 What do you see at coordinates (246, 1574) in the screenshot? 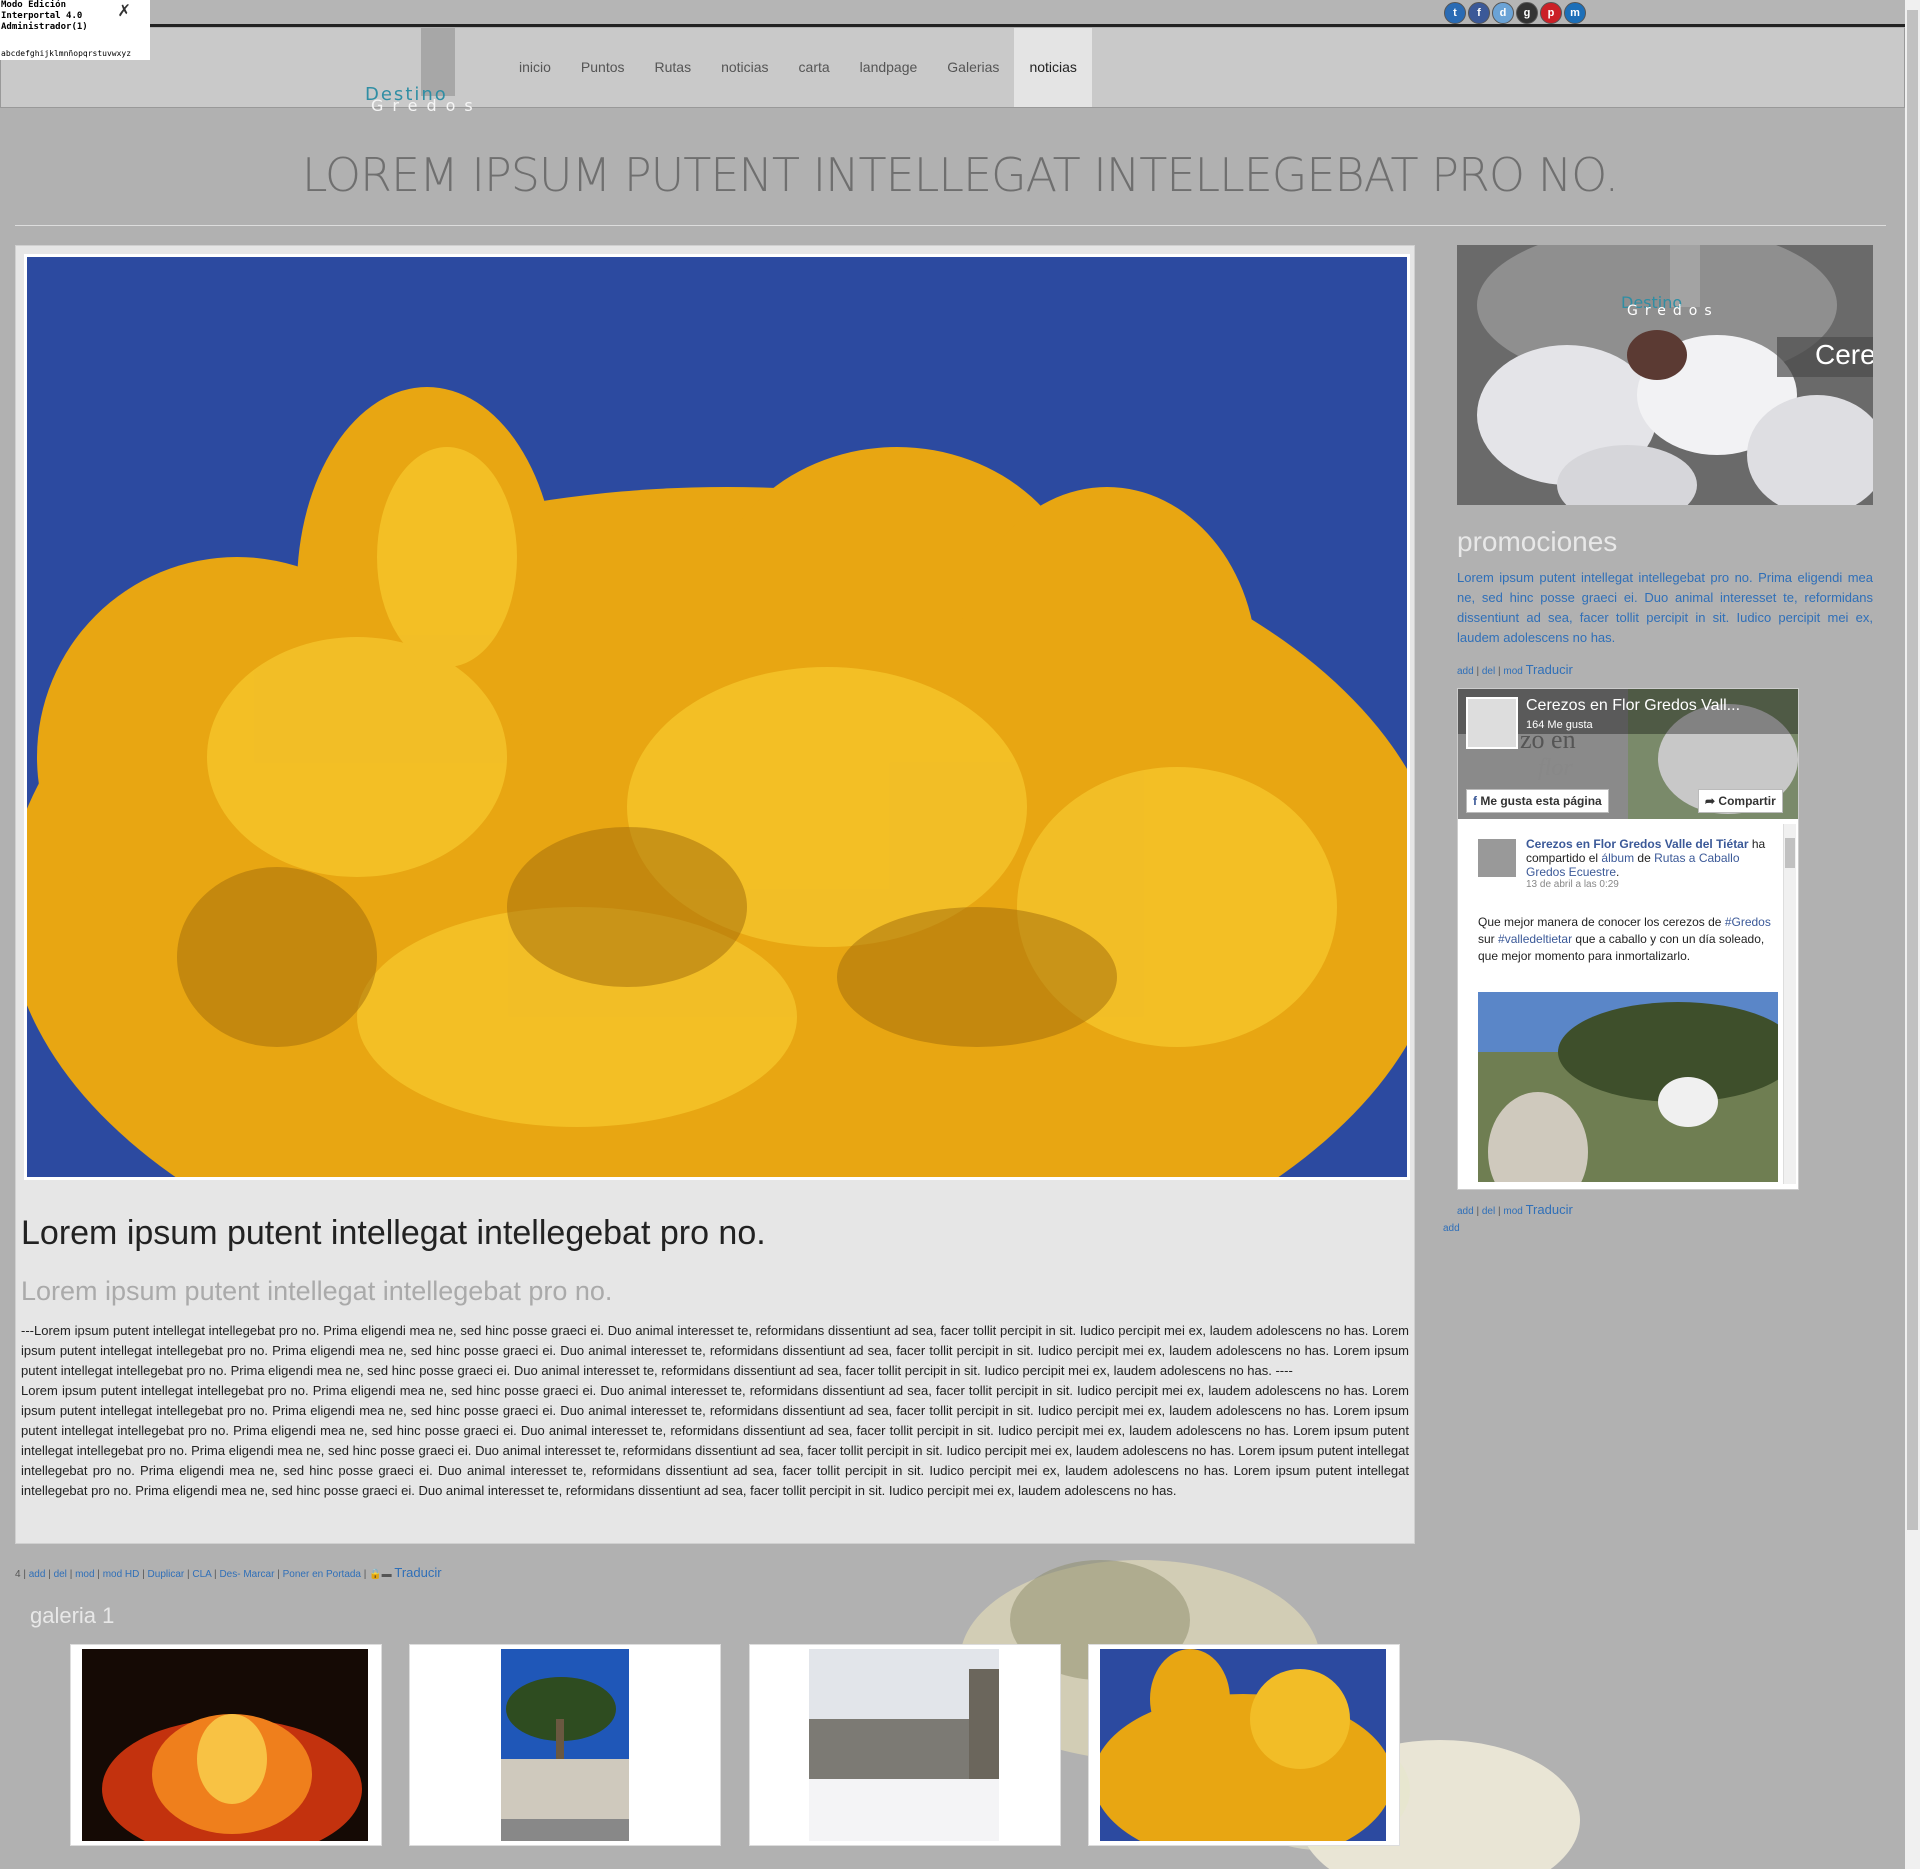
I see `desmarcar-link: Des- Marcar` at bounding box center [246, 1574].